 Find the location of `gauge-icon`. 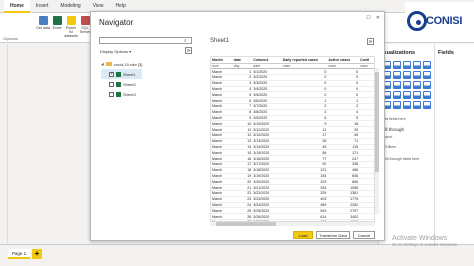

gauge-icon is located at coordinates (417, 95).